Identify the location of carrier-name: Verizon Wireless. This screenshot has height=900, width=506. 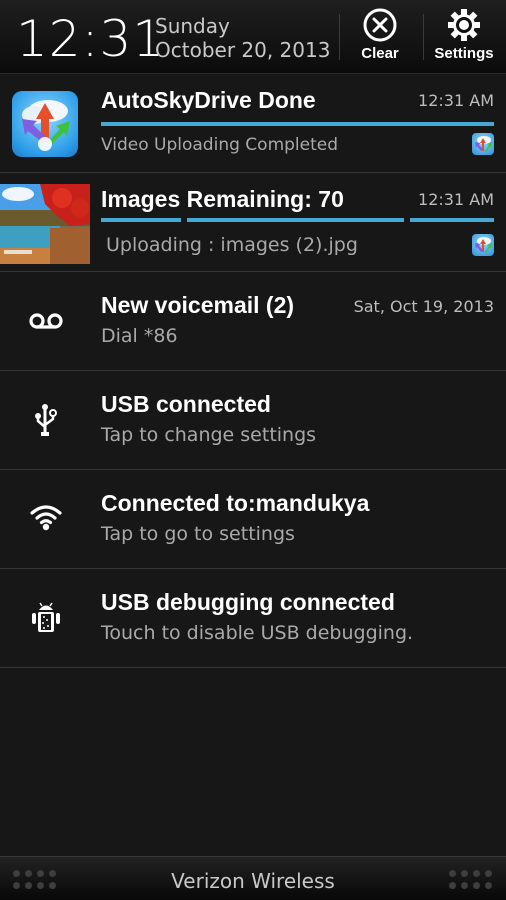
(253, 881).